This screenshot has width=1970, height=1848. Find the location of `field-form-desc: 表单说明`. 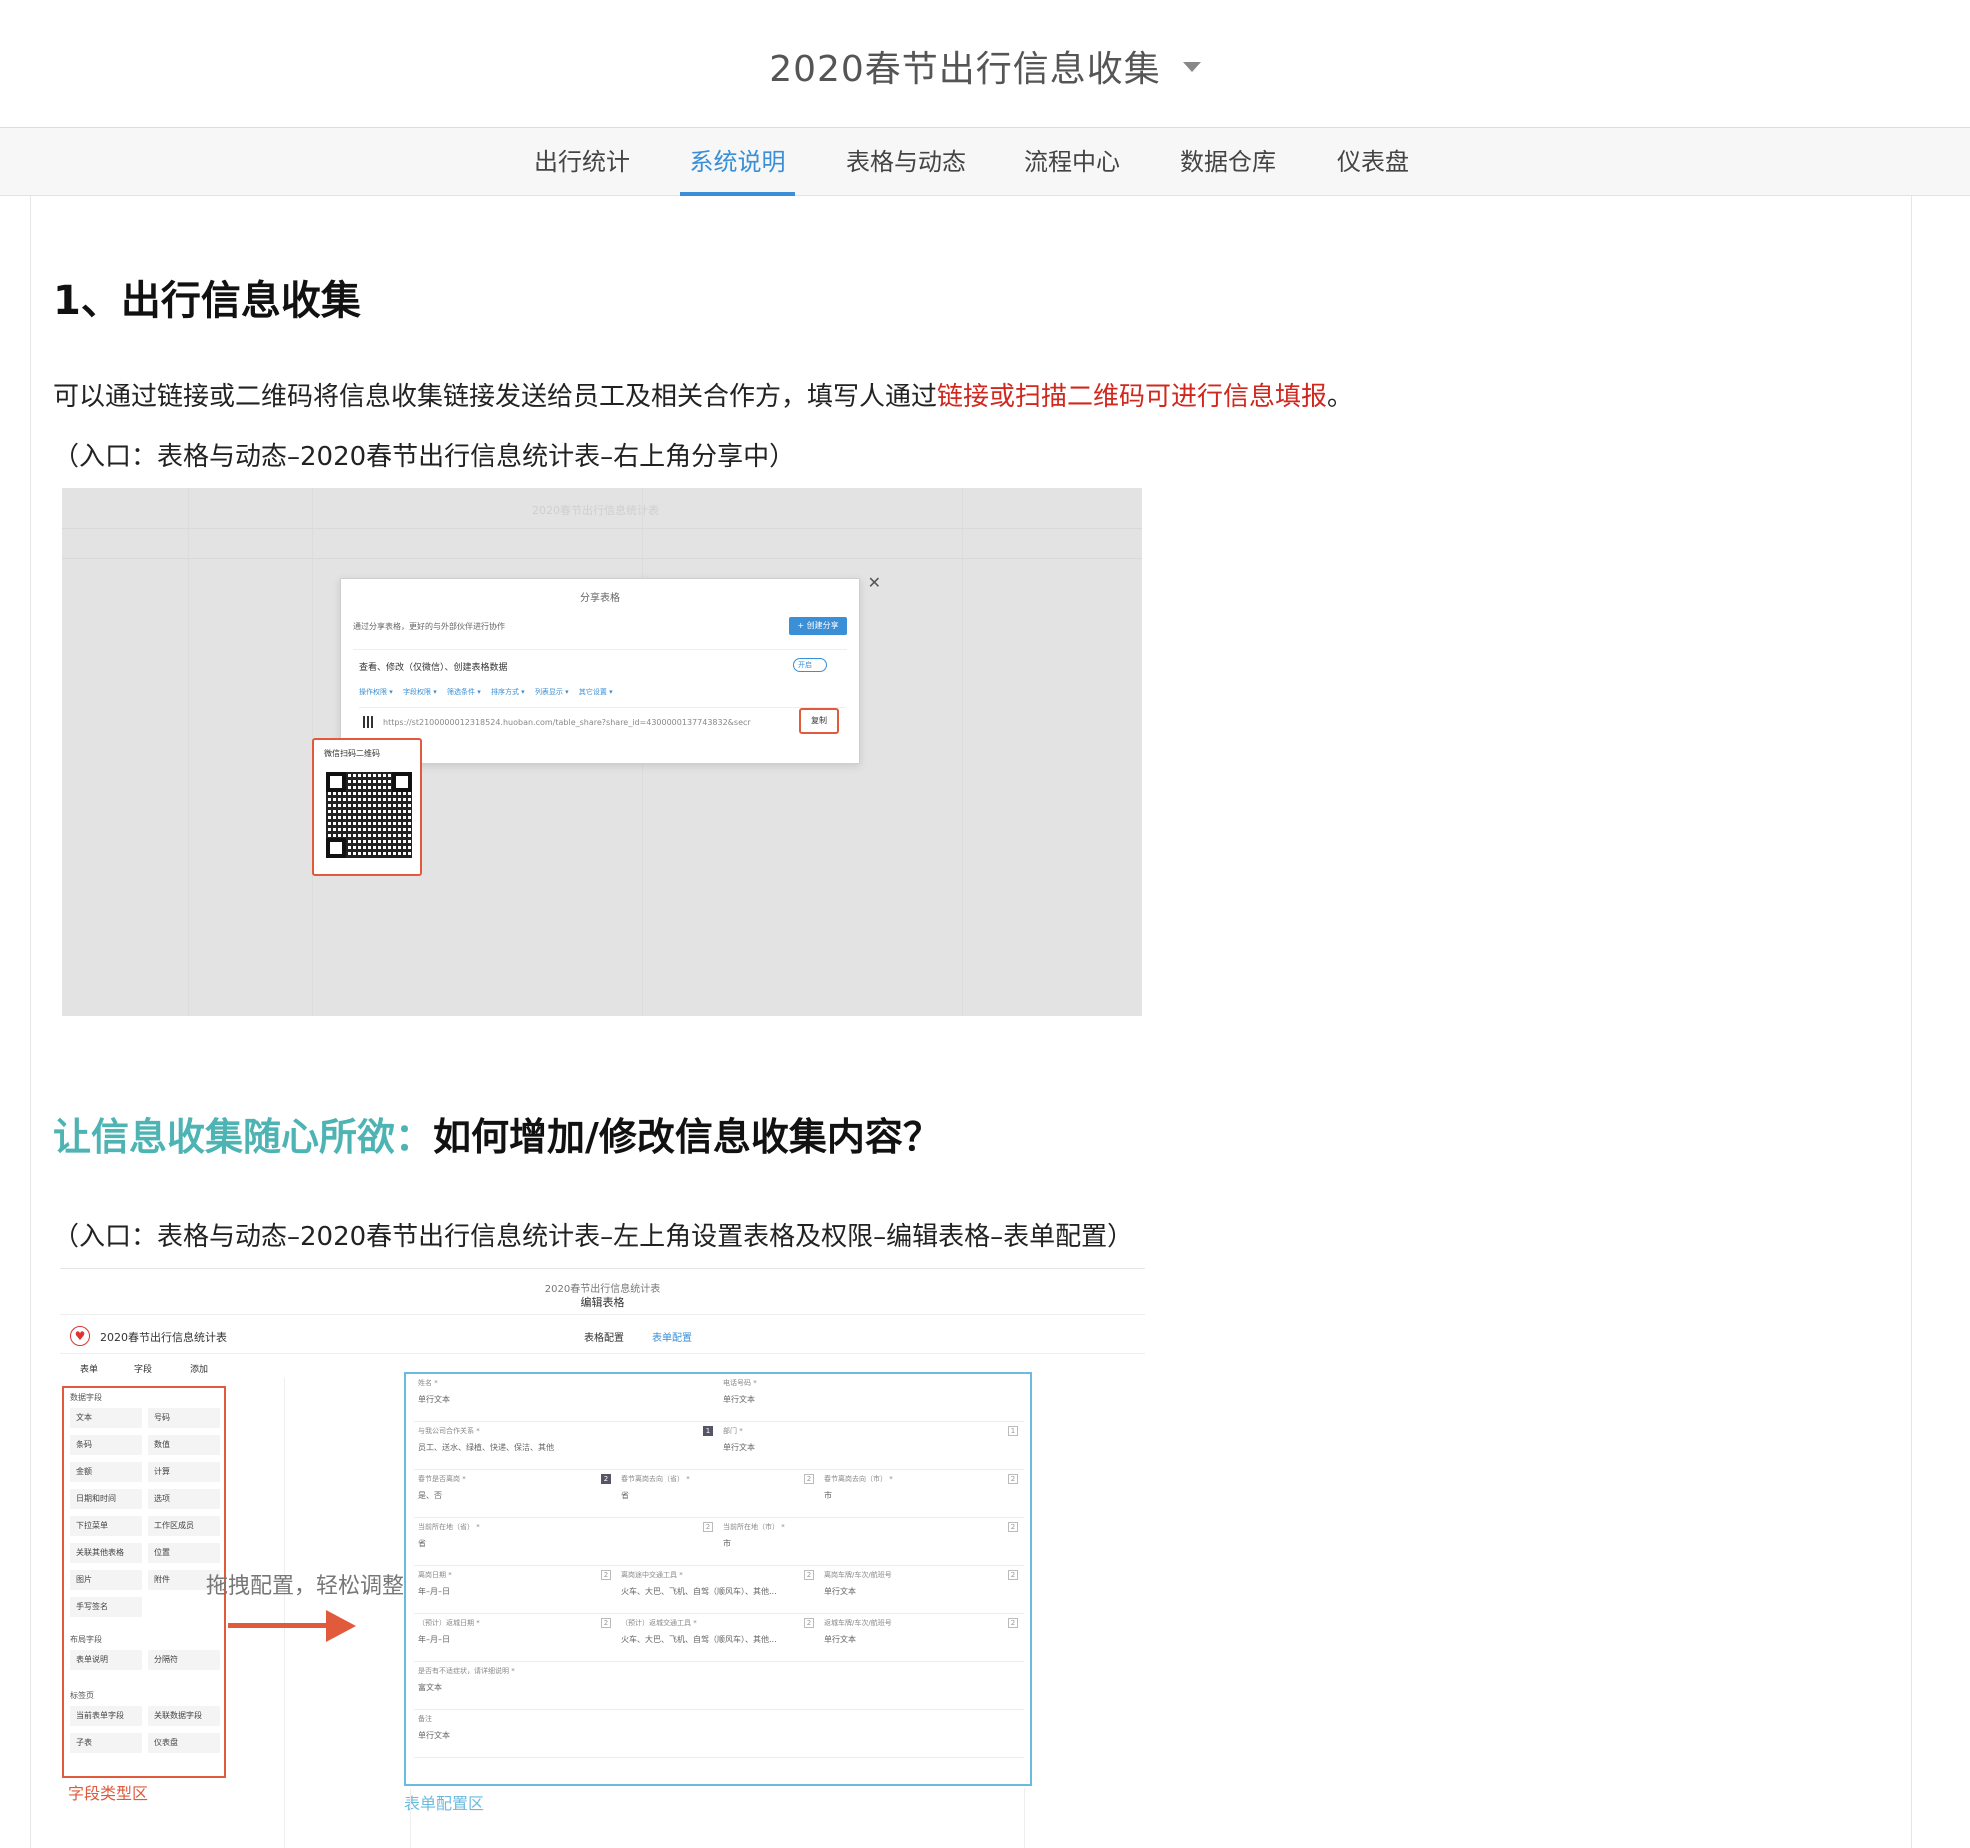

field-form-desc: 表单说明 is located at coordinates (106, 1660).